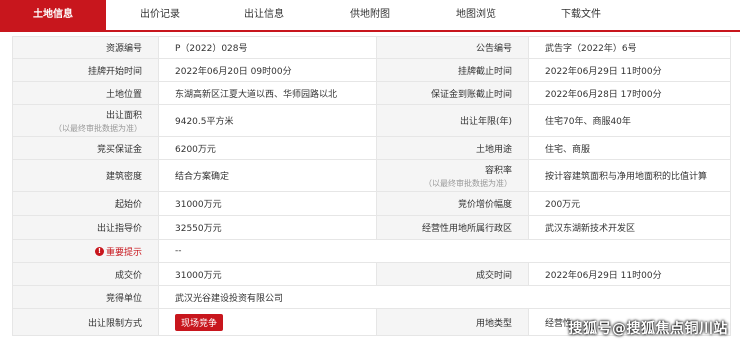  What do you see at coordinates (581, 15) in the screenshot?
I see `tab-download-files: 下载文件` at bounding box center [581, 15].